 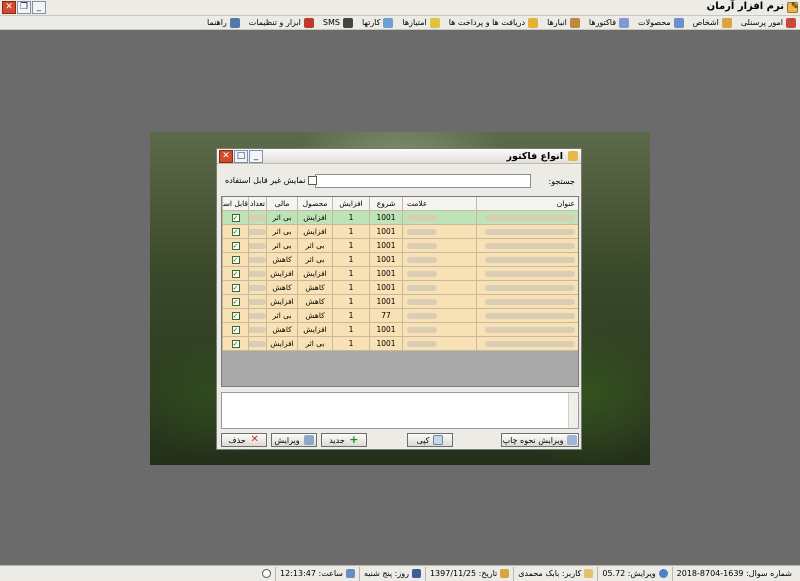 I want to click on column-header-usable: قابل استفاده, so click(x=235, y=204).